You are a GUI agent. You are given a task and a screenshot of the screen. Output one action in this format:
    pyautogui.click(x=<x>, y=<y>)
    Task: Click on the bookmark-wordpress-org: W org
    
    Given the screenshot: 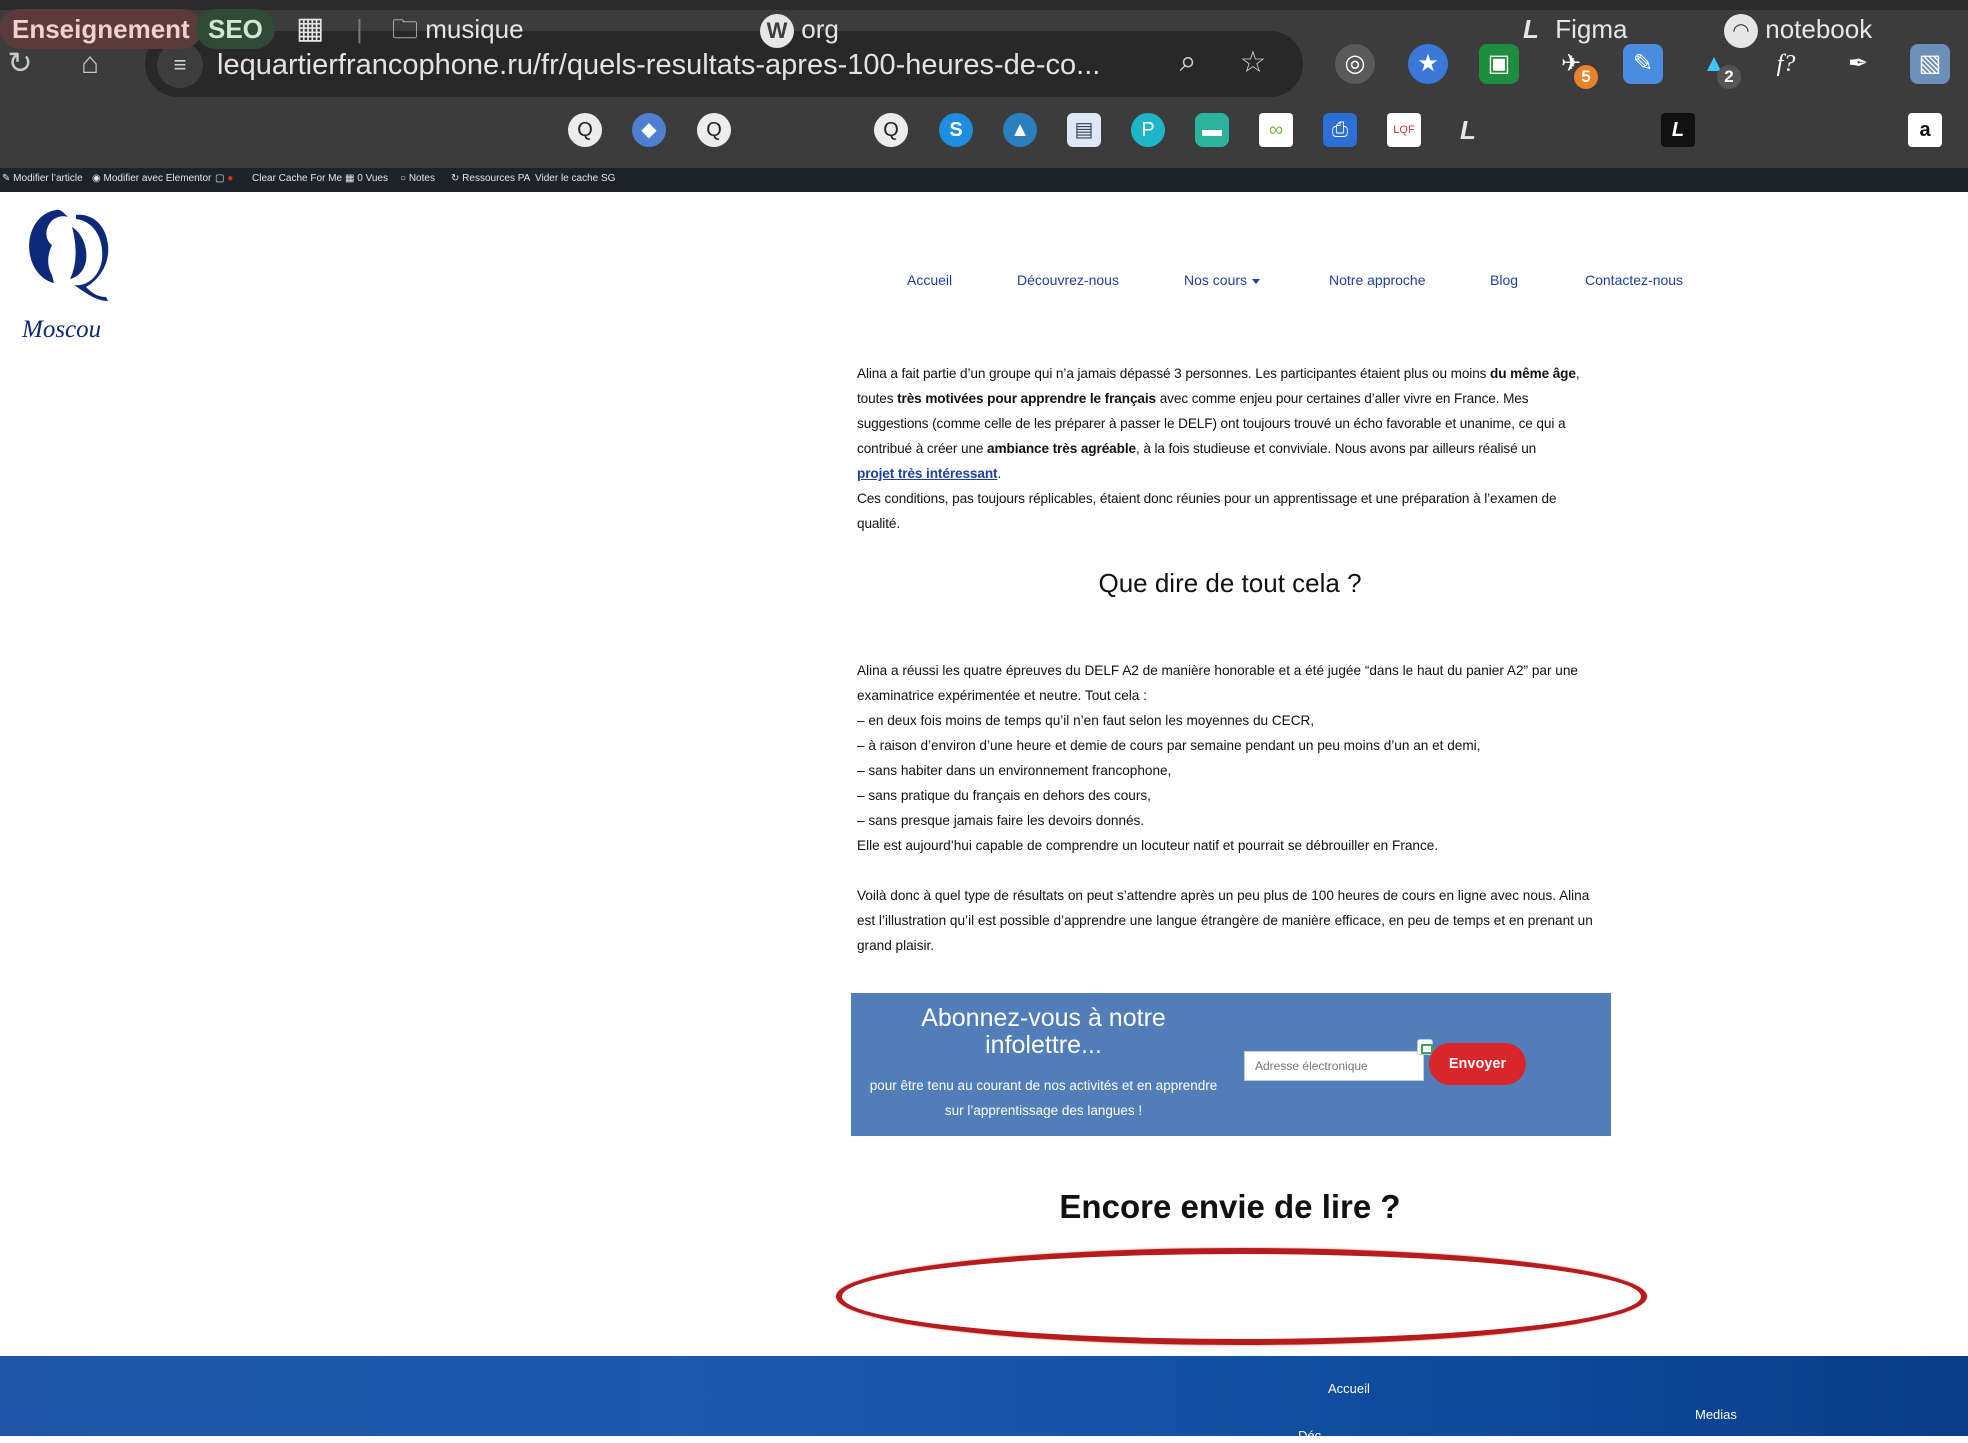 What is the action you would take?
    pyautogui.click(x=799, y=29)
    